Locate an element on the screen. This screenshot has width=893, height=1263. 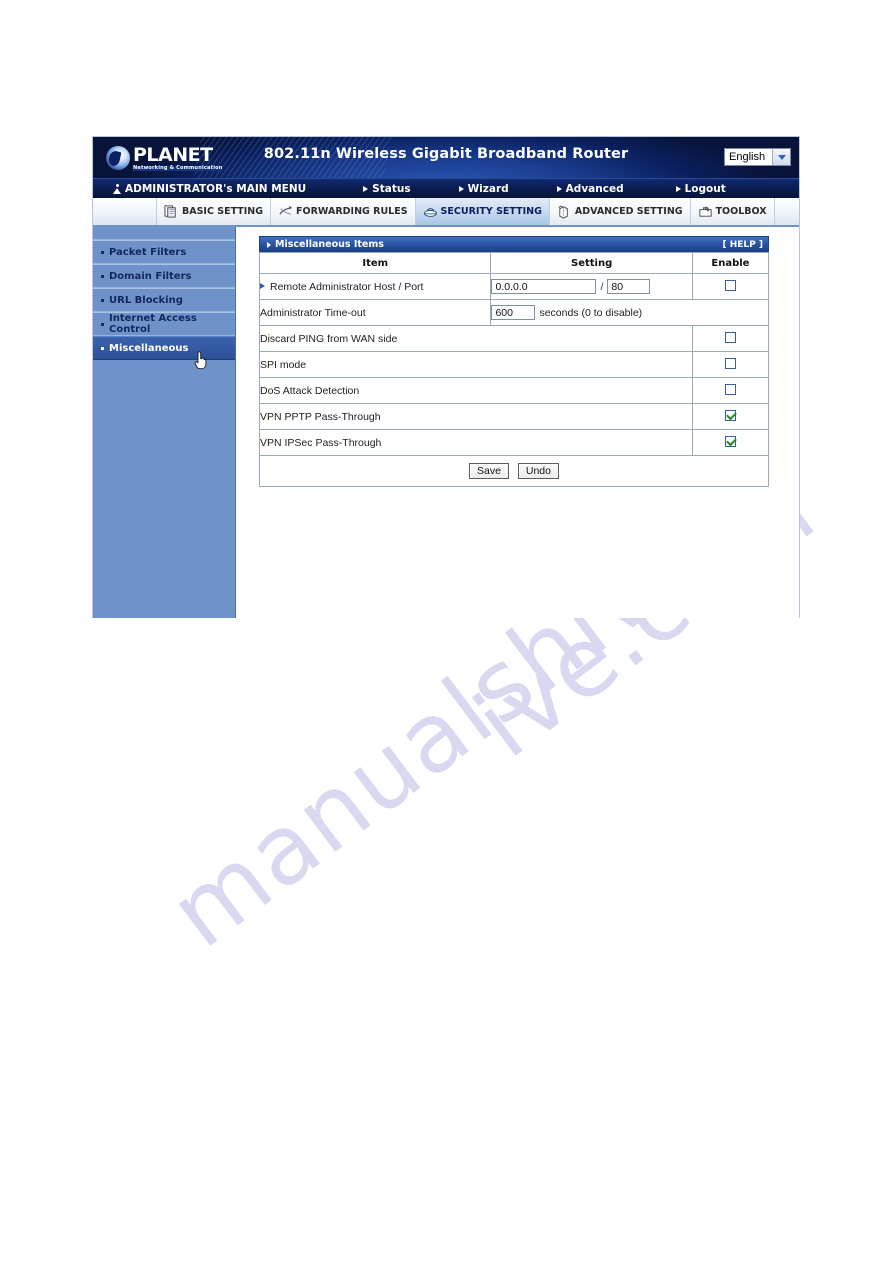
sidebar-item-domain-filters-label: Domain Filters is located at coordinates (150, 276).